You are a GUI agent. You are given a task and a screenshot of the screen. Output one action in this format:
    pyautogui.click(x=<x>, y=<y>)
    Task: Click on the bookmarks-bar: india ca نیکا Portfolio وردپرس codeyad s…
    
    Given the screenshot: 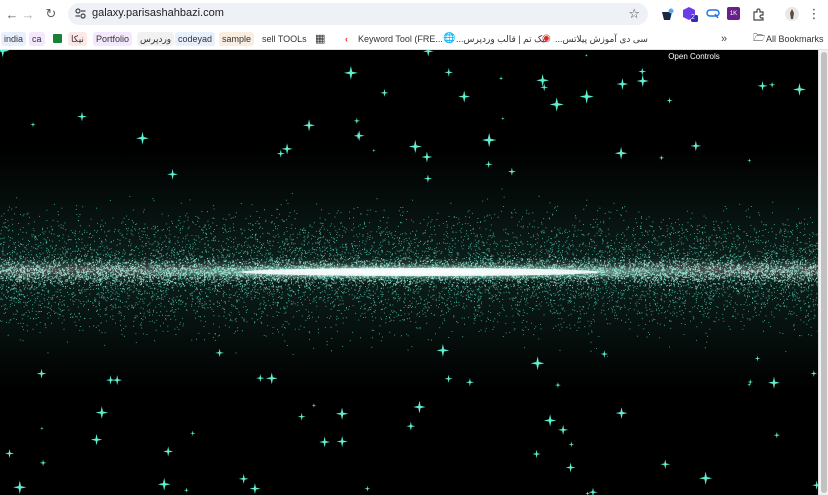 What is the action you would take?
    pyautogui.click(x=414, y=39)
    